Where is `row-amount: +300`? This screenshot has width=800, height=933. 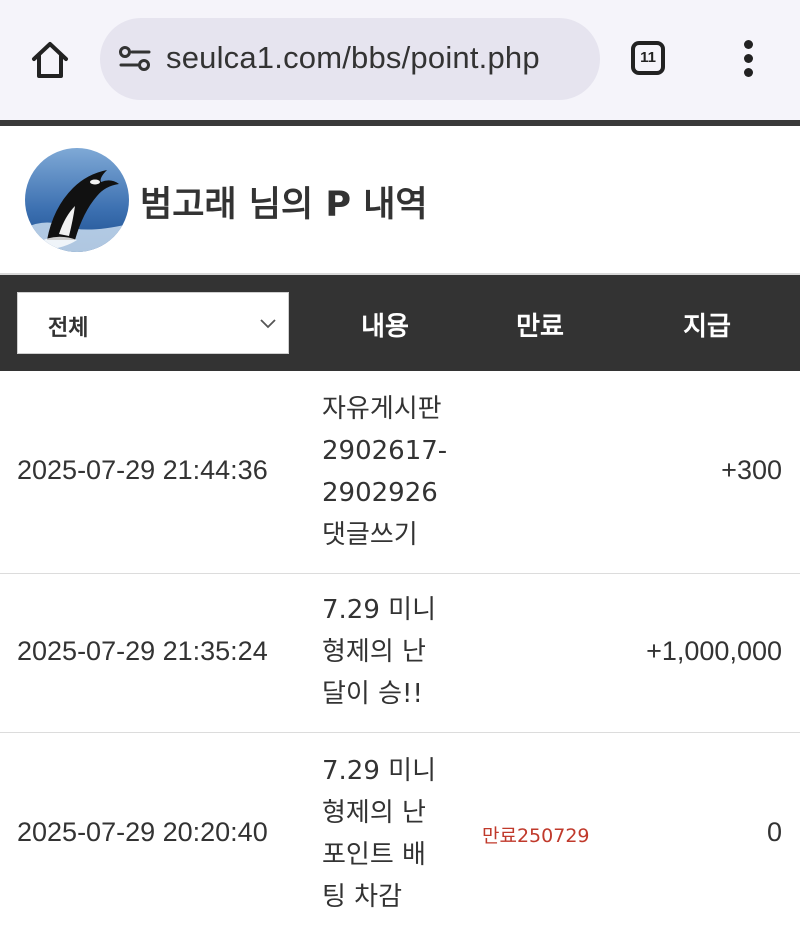
row-amount: +300 is located at coordinates (751, 470).